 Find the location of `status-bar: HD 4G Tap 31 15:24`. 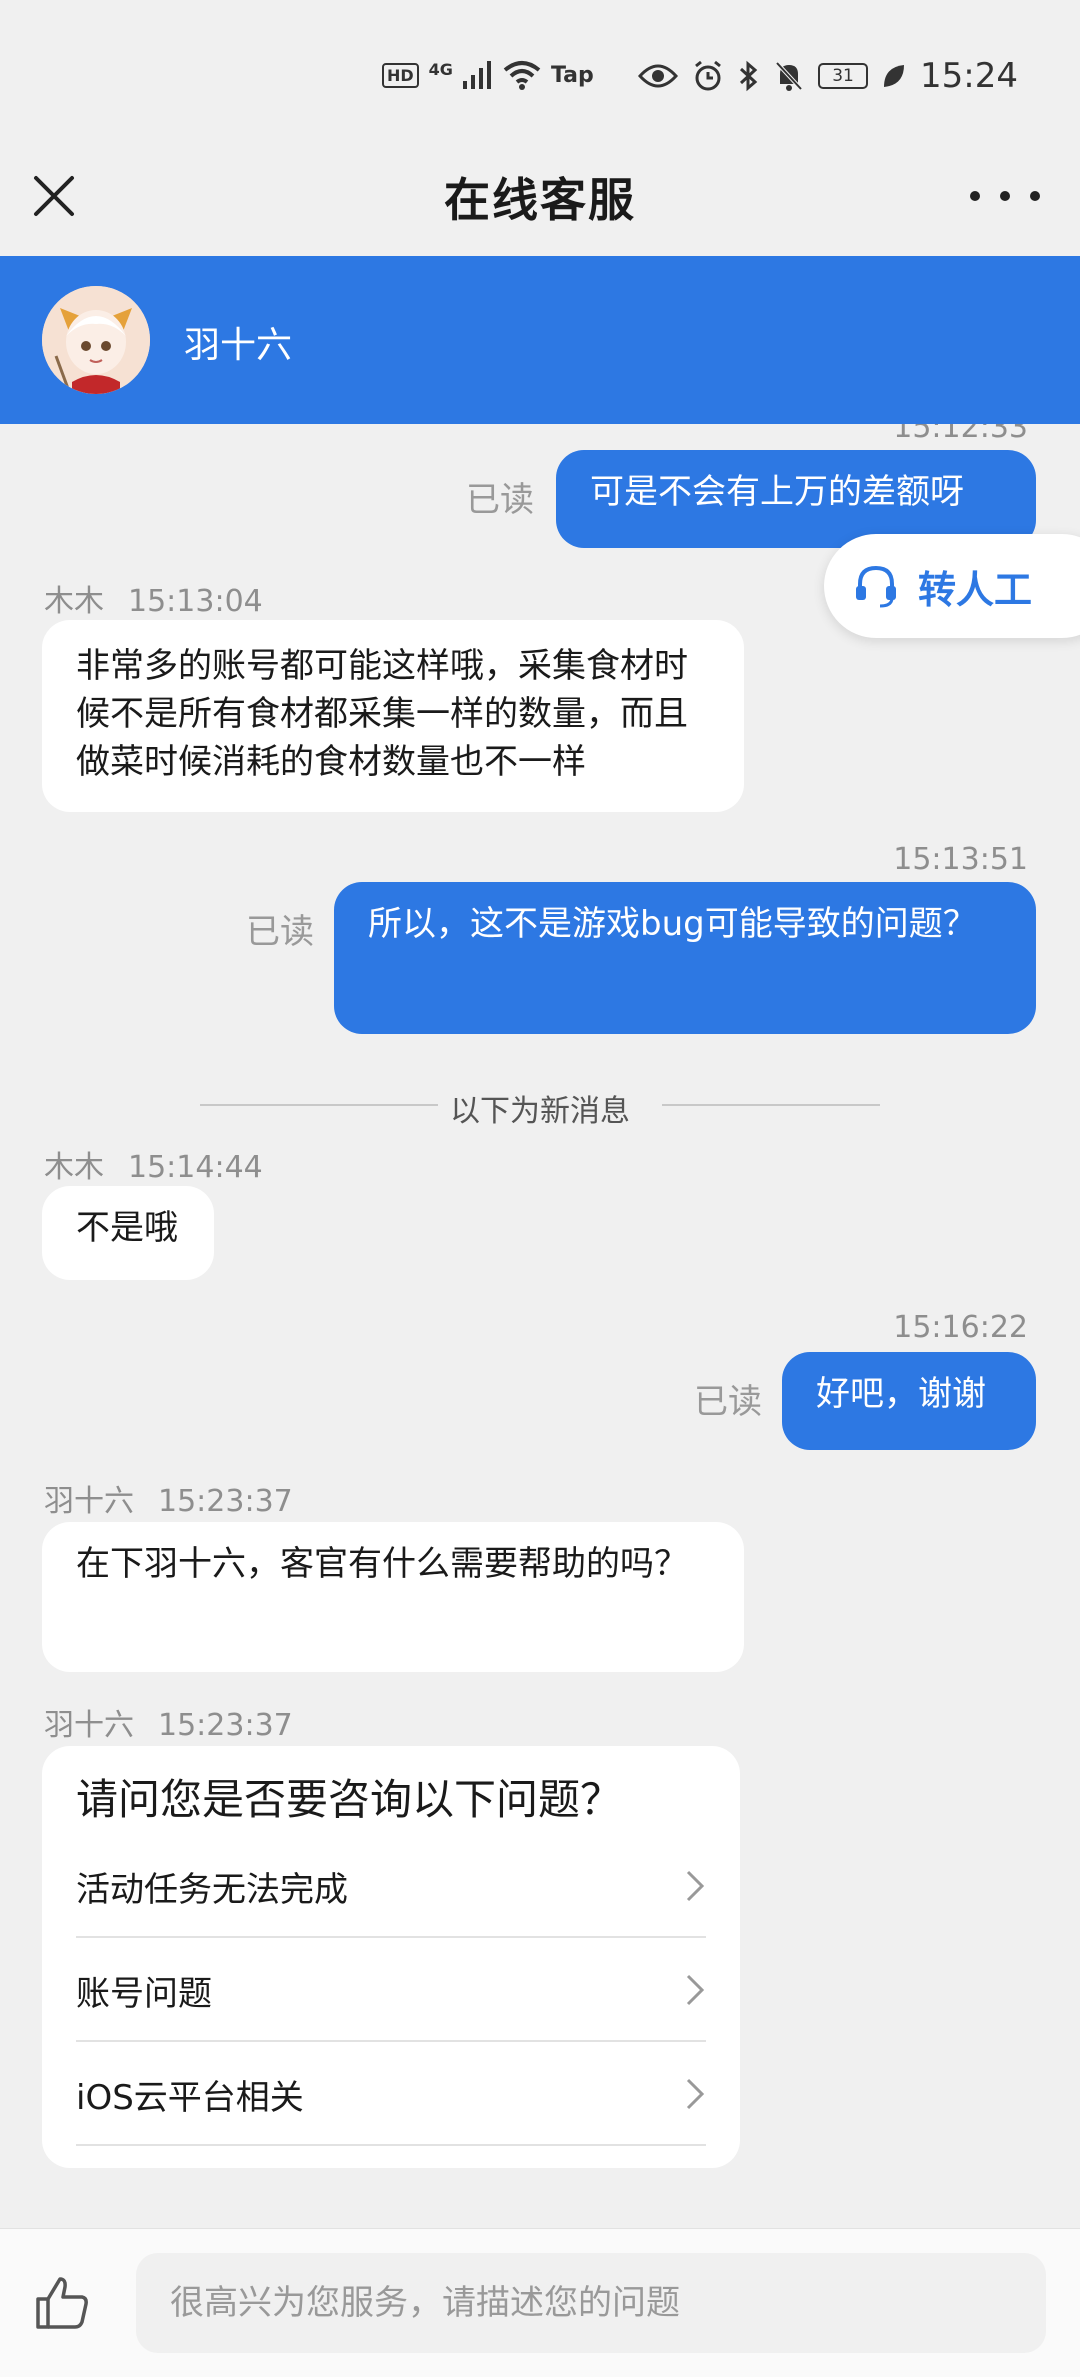

status-bar: HD 4G Tap 31 15:24 is located at coordinates (540, 75).